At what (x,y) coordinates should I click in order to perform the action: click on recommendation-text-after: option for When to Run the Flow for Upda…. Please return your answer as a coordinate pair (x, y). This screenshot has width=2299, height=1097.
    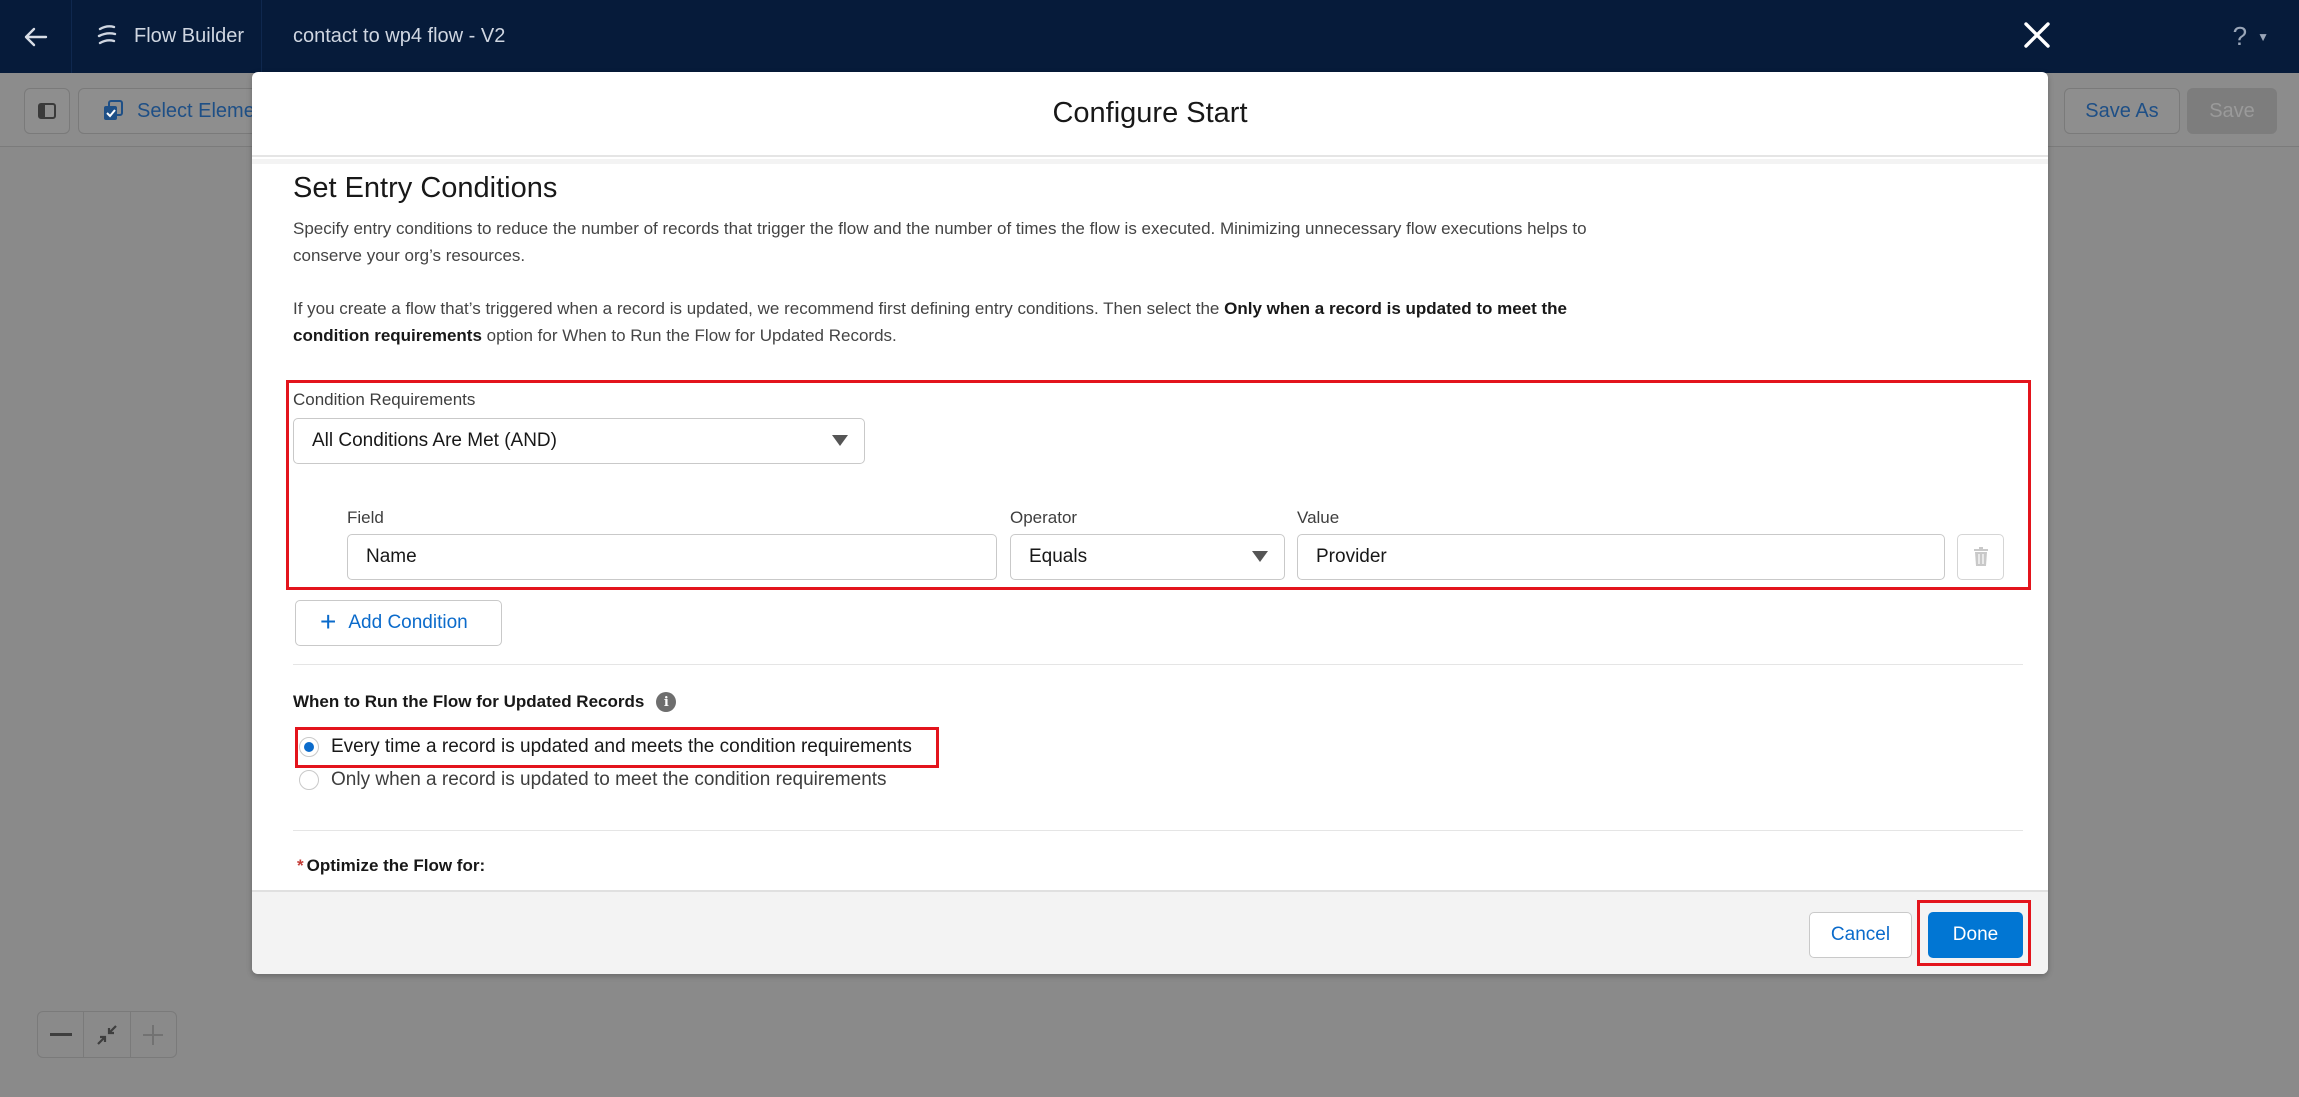
    Looking at the image, I should click on (689, 335).